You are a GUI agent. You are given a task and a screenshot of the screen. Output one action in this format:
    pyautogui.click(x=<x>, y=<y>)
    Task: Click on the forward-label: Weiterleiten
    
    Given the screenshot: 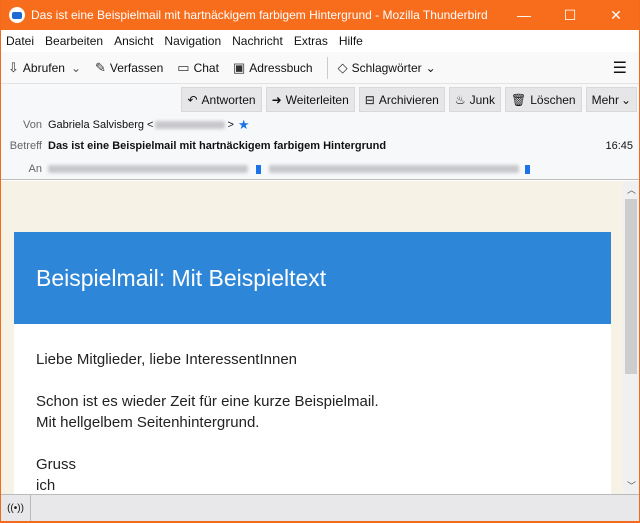 What is the action you would take?
    pyautogui.click(x=317, y=99)
    